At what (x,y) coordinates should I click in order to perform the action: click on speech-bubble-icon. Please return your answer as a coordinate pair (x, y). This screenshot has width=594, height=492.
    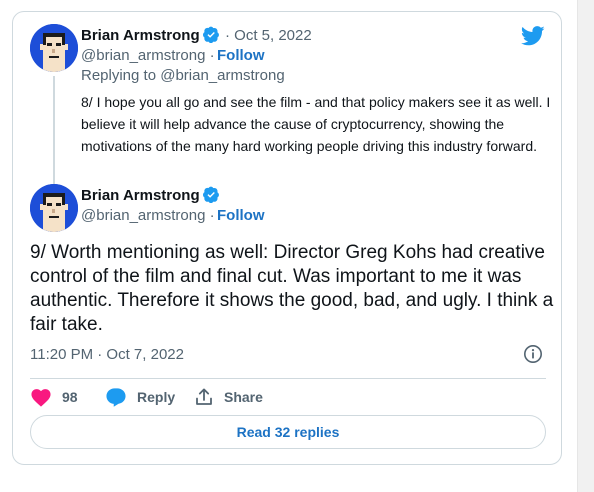
    Looking at the image, I should click on (116, 397).